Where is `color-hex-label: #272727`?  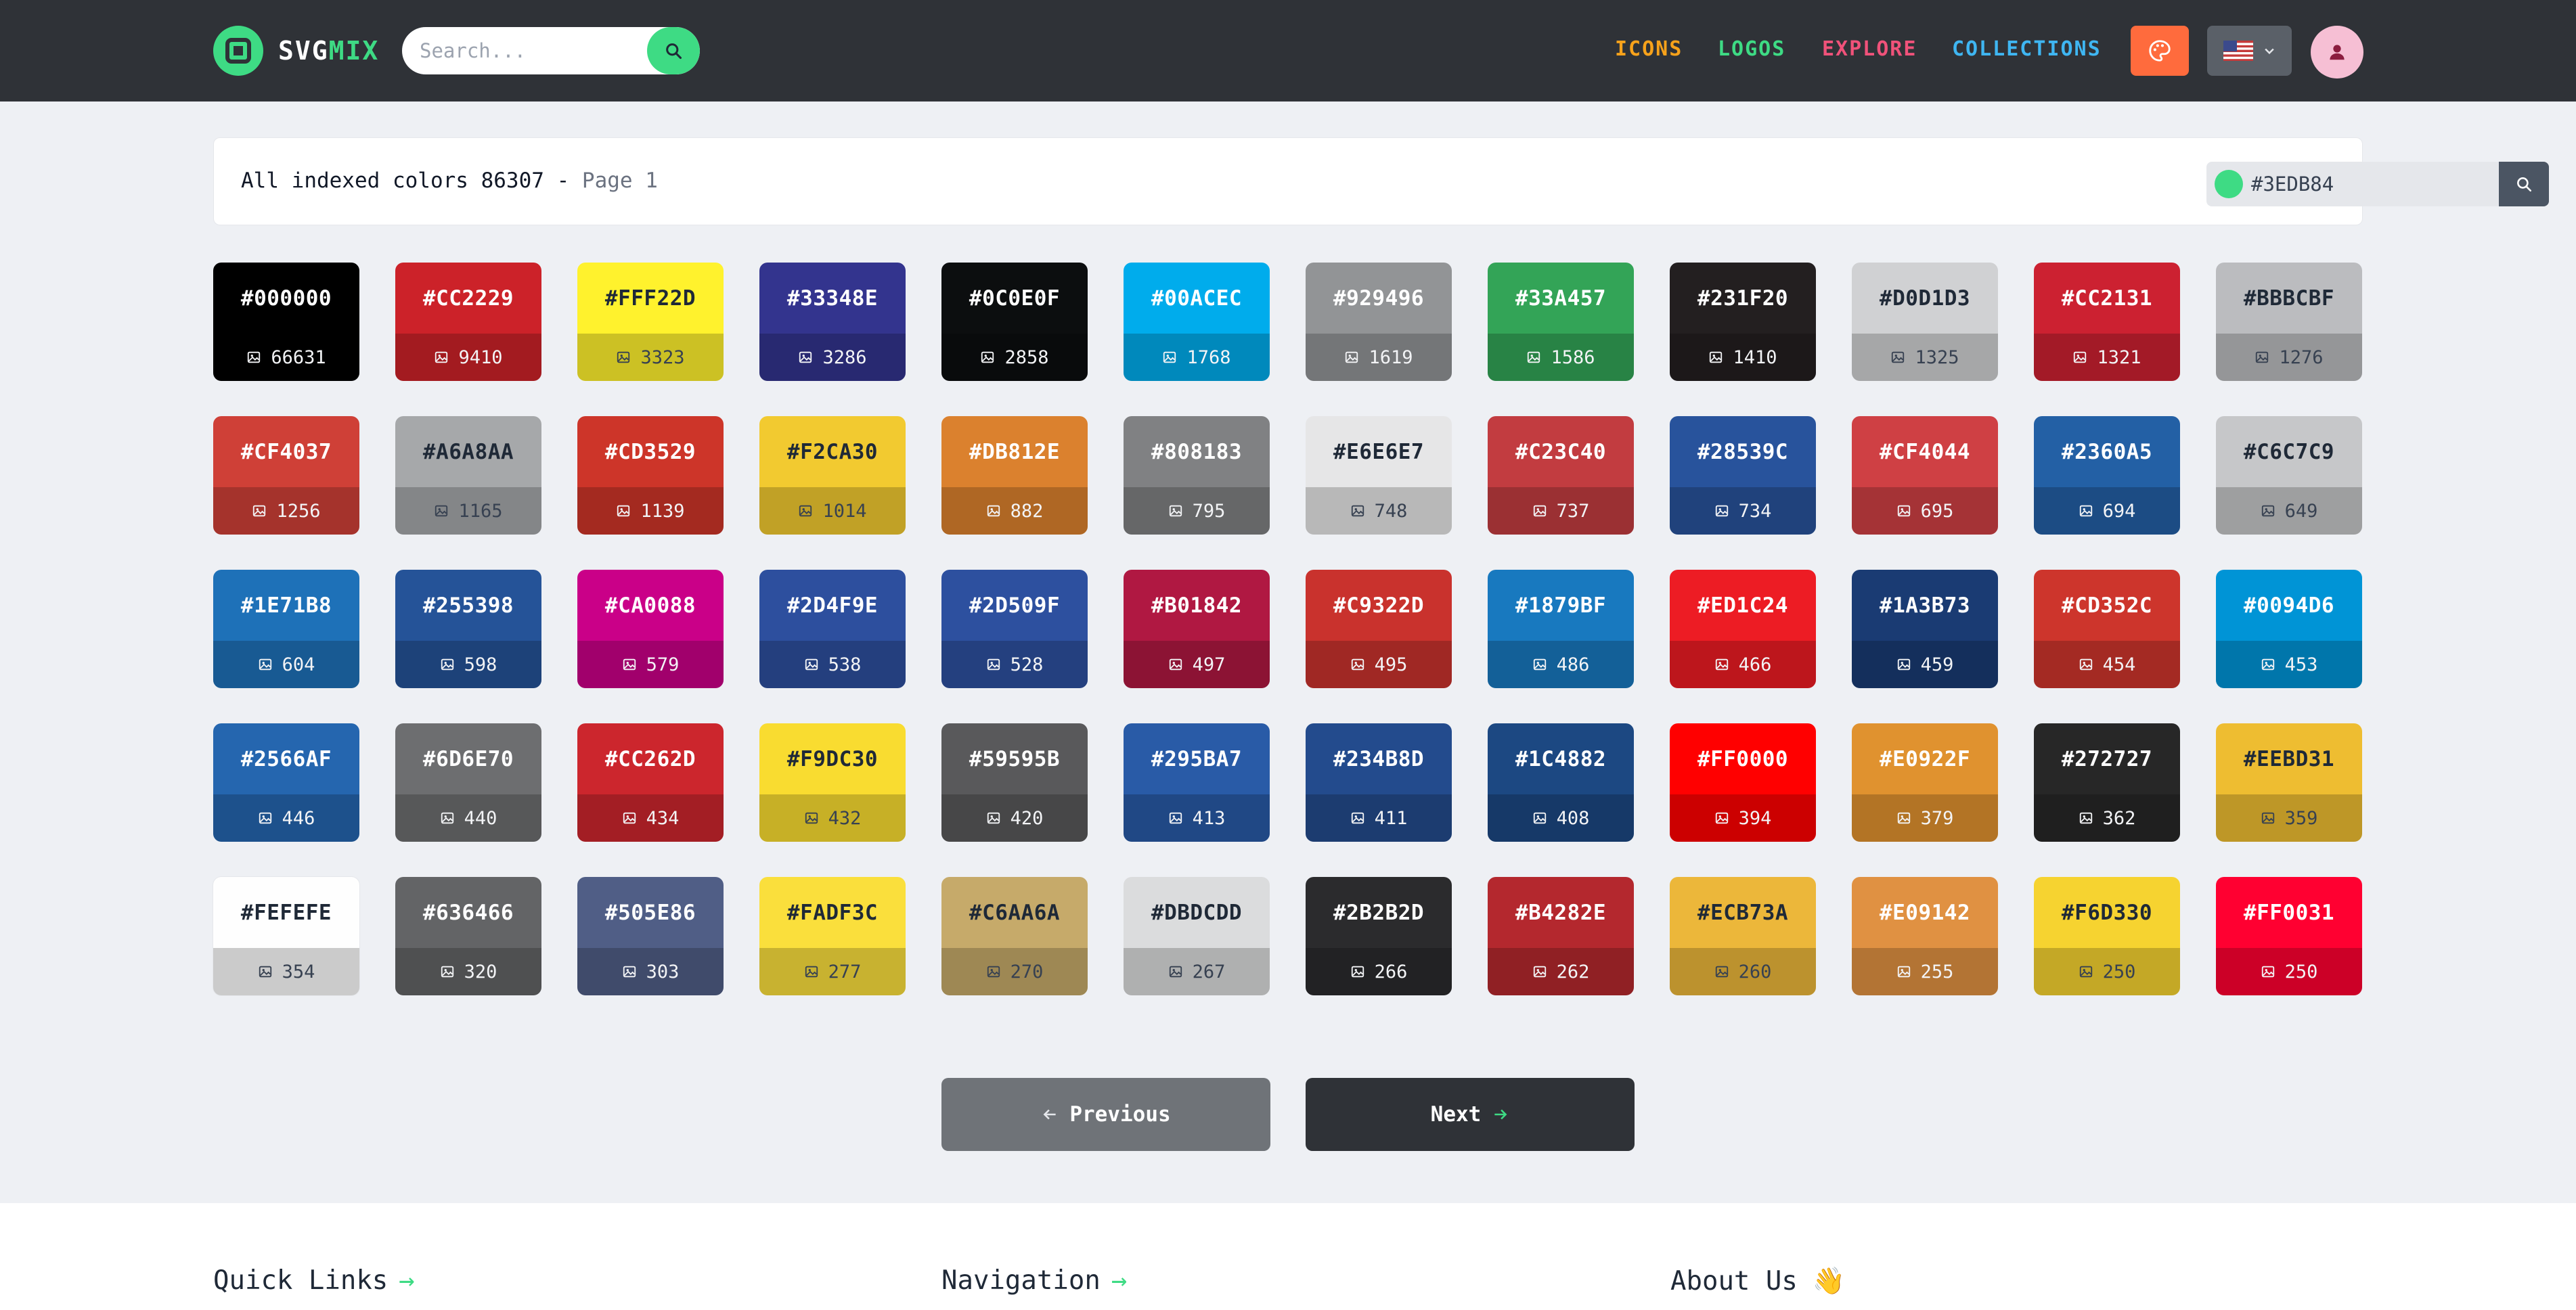 color-hex-label: #272727 is located at coordinates (2107, 758).